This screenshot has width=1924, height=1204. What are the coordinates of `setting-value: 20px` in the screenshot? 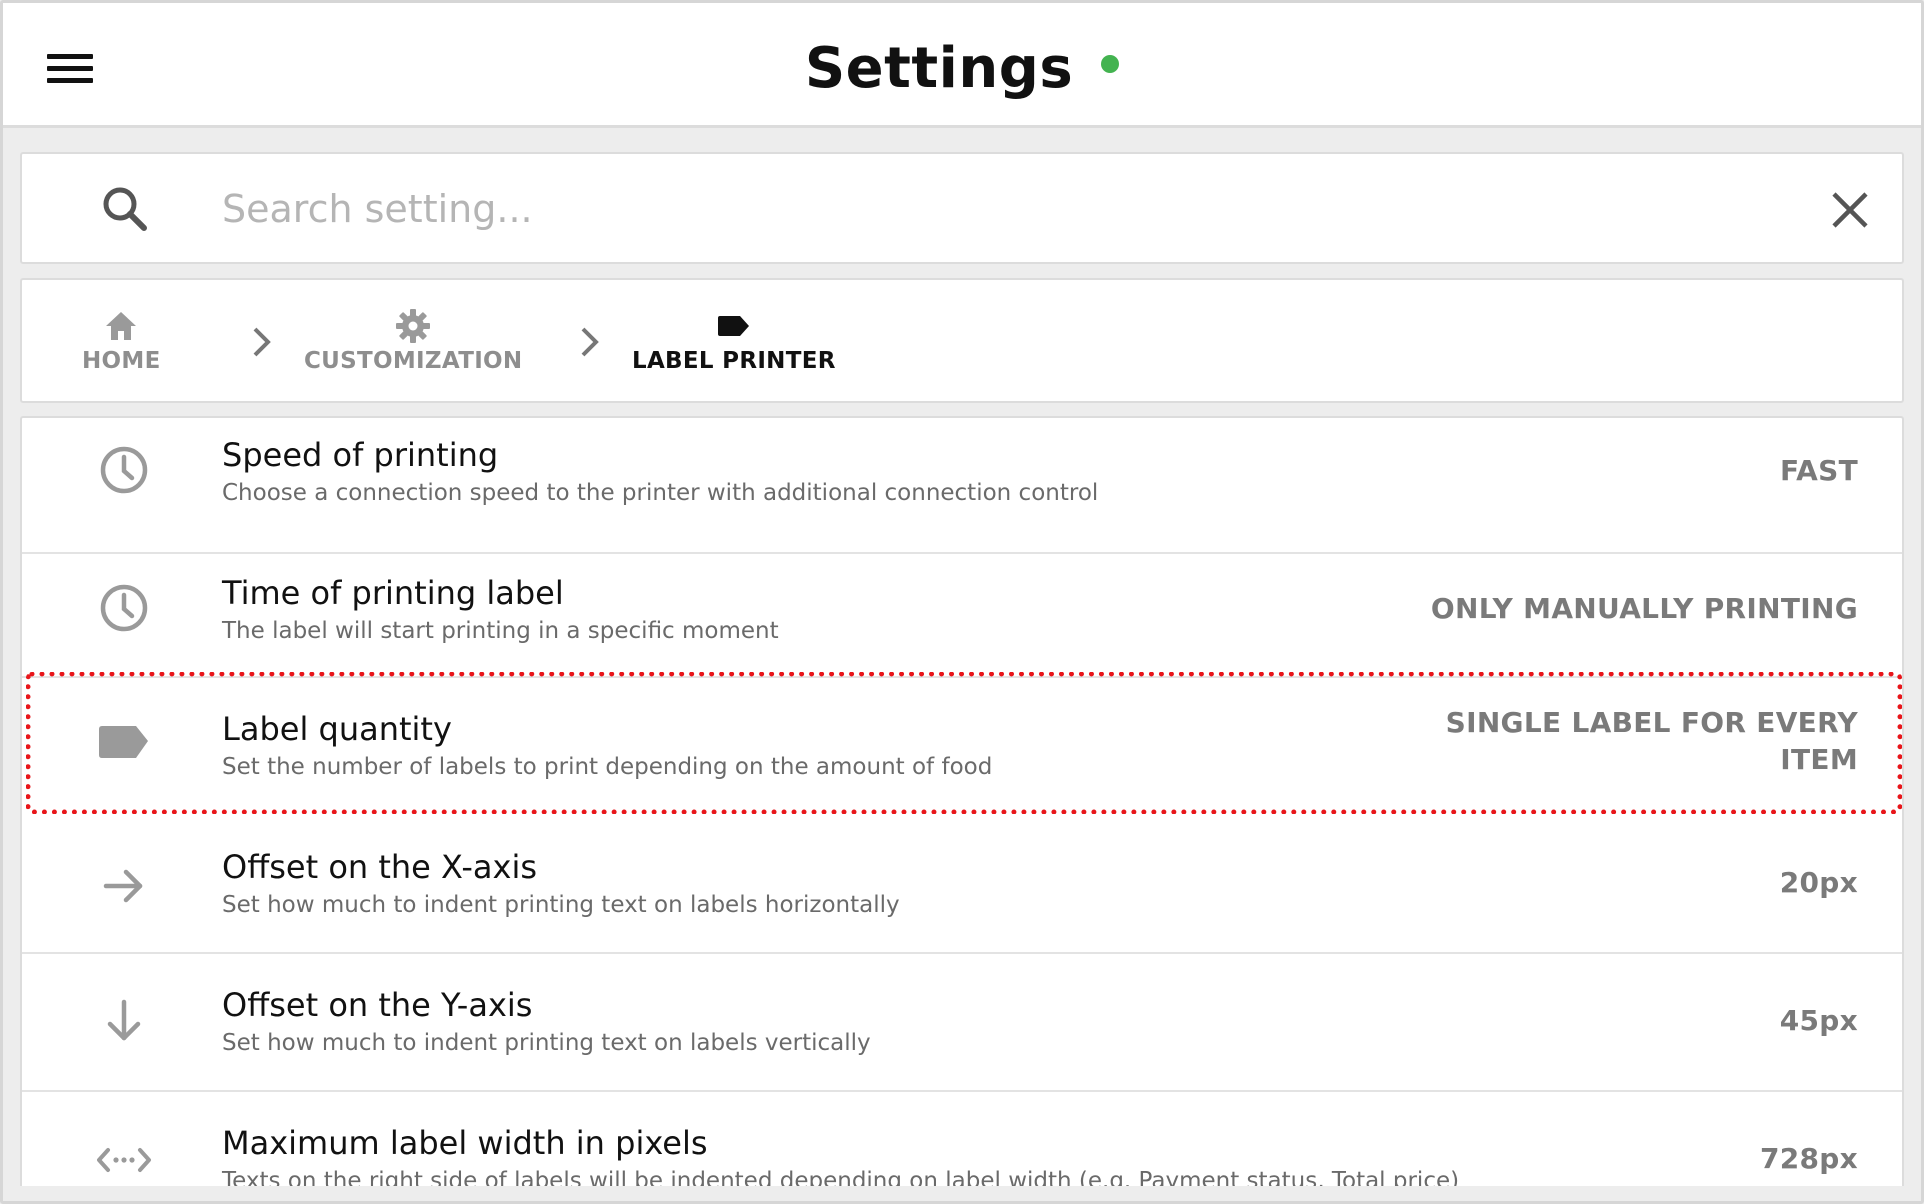 It's located at (1818, 882).